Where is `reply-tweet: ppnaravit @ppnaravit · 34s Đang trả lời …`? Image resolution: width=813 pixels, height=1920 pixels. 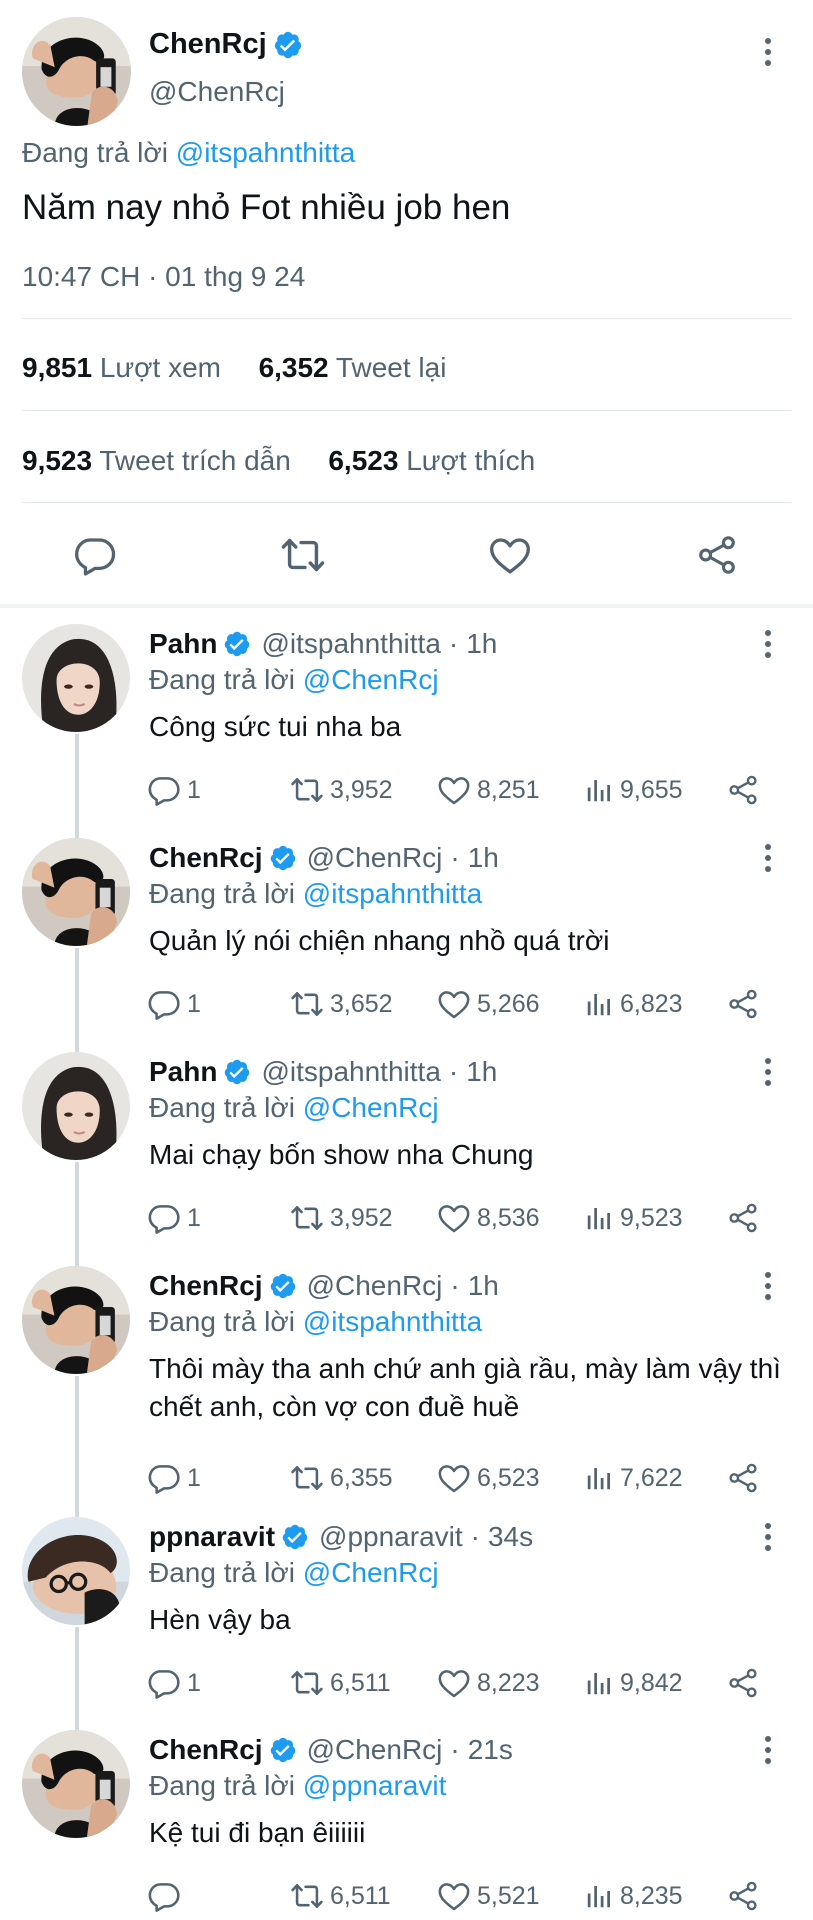 reply-tweet: ppnaravit @ppnaravit · 34s Đang trả lời … is located at coordinates (406, 1608).